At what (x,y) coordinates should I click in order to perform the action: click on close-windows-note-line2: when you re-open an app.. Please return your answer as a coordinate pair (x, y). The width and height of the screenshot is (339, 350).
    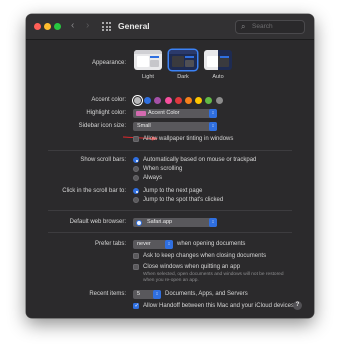
    Looking at the image, I should click on (171, 280).